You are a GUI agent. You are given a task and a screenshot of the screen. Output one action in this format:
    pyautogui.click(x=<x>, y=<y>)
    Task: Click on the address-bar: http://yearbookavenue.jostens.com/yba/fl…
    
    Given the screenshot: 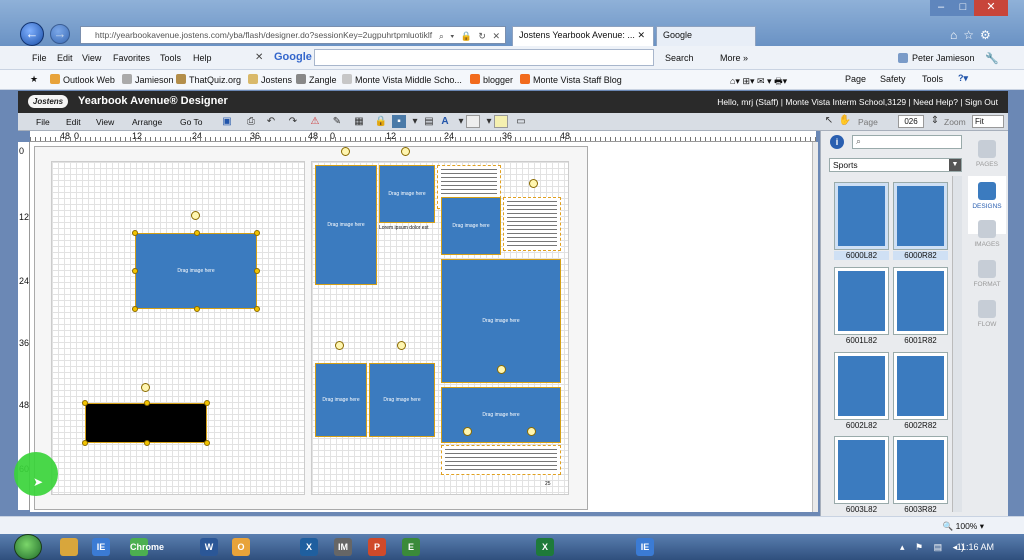 What is the action you would take?
    pyautogui.click(x=293, y=35)
    